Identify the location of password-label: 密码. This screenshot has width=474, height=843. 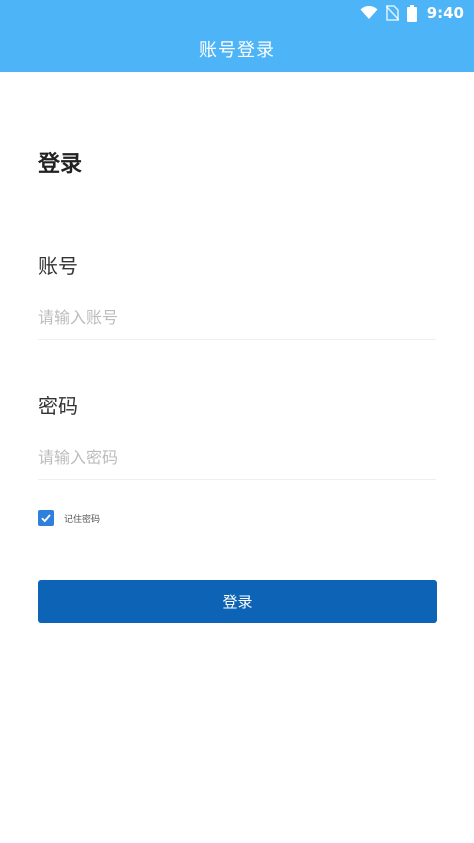
(58, 406).